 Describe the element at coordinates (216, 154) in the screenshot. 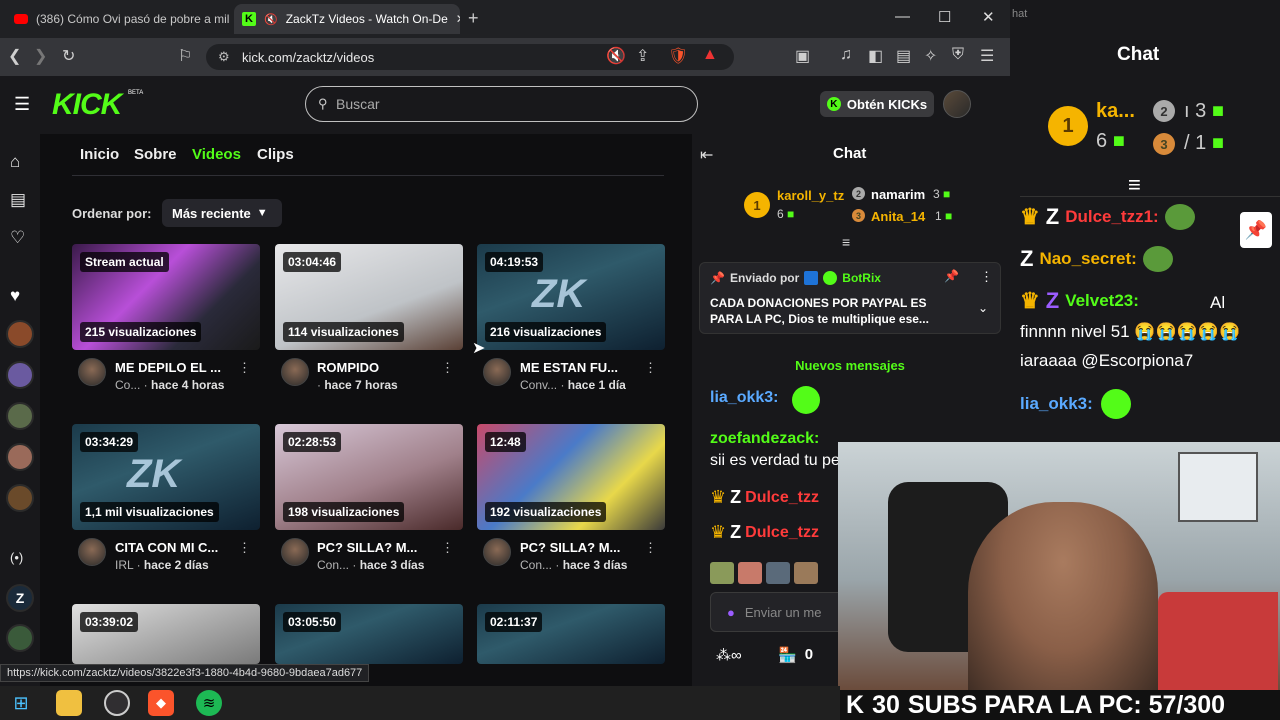

I see `tab-videos: Videos` at that location.